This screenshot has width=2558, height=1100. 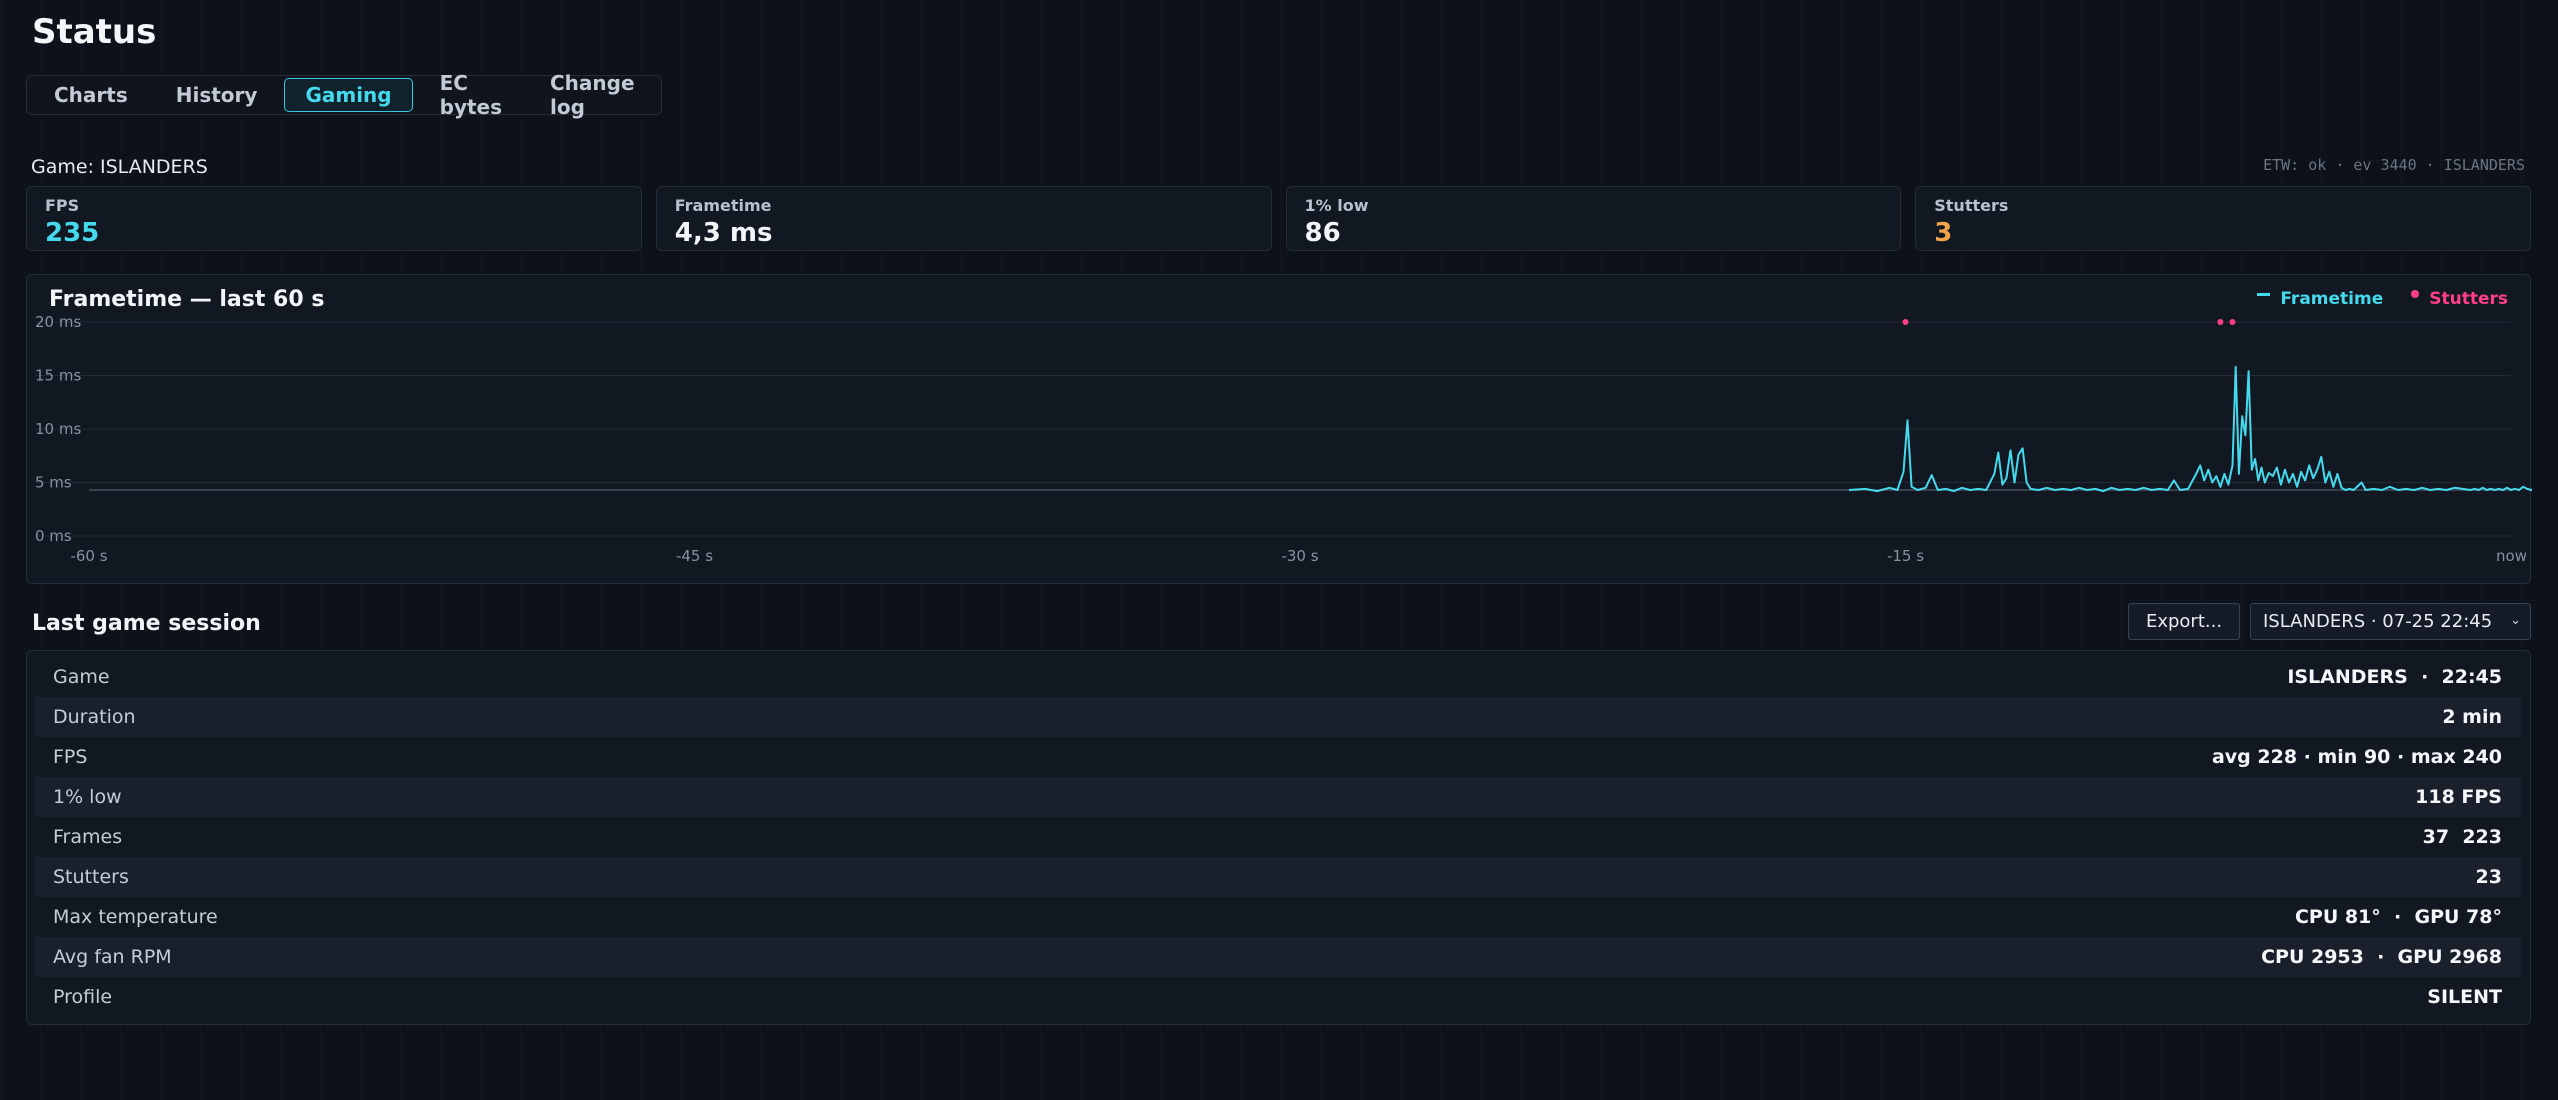 I want to click on session-row-duration: Duration 2 min, so click(x=1278, y=717).